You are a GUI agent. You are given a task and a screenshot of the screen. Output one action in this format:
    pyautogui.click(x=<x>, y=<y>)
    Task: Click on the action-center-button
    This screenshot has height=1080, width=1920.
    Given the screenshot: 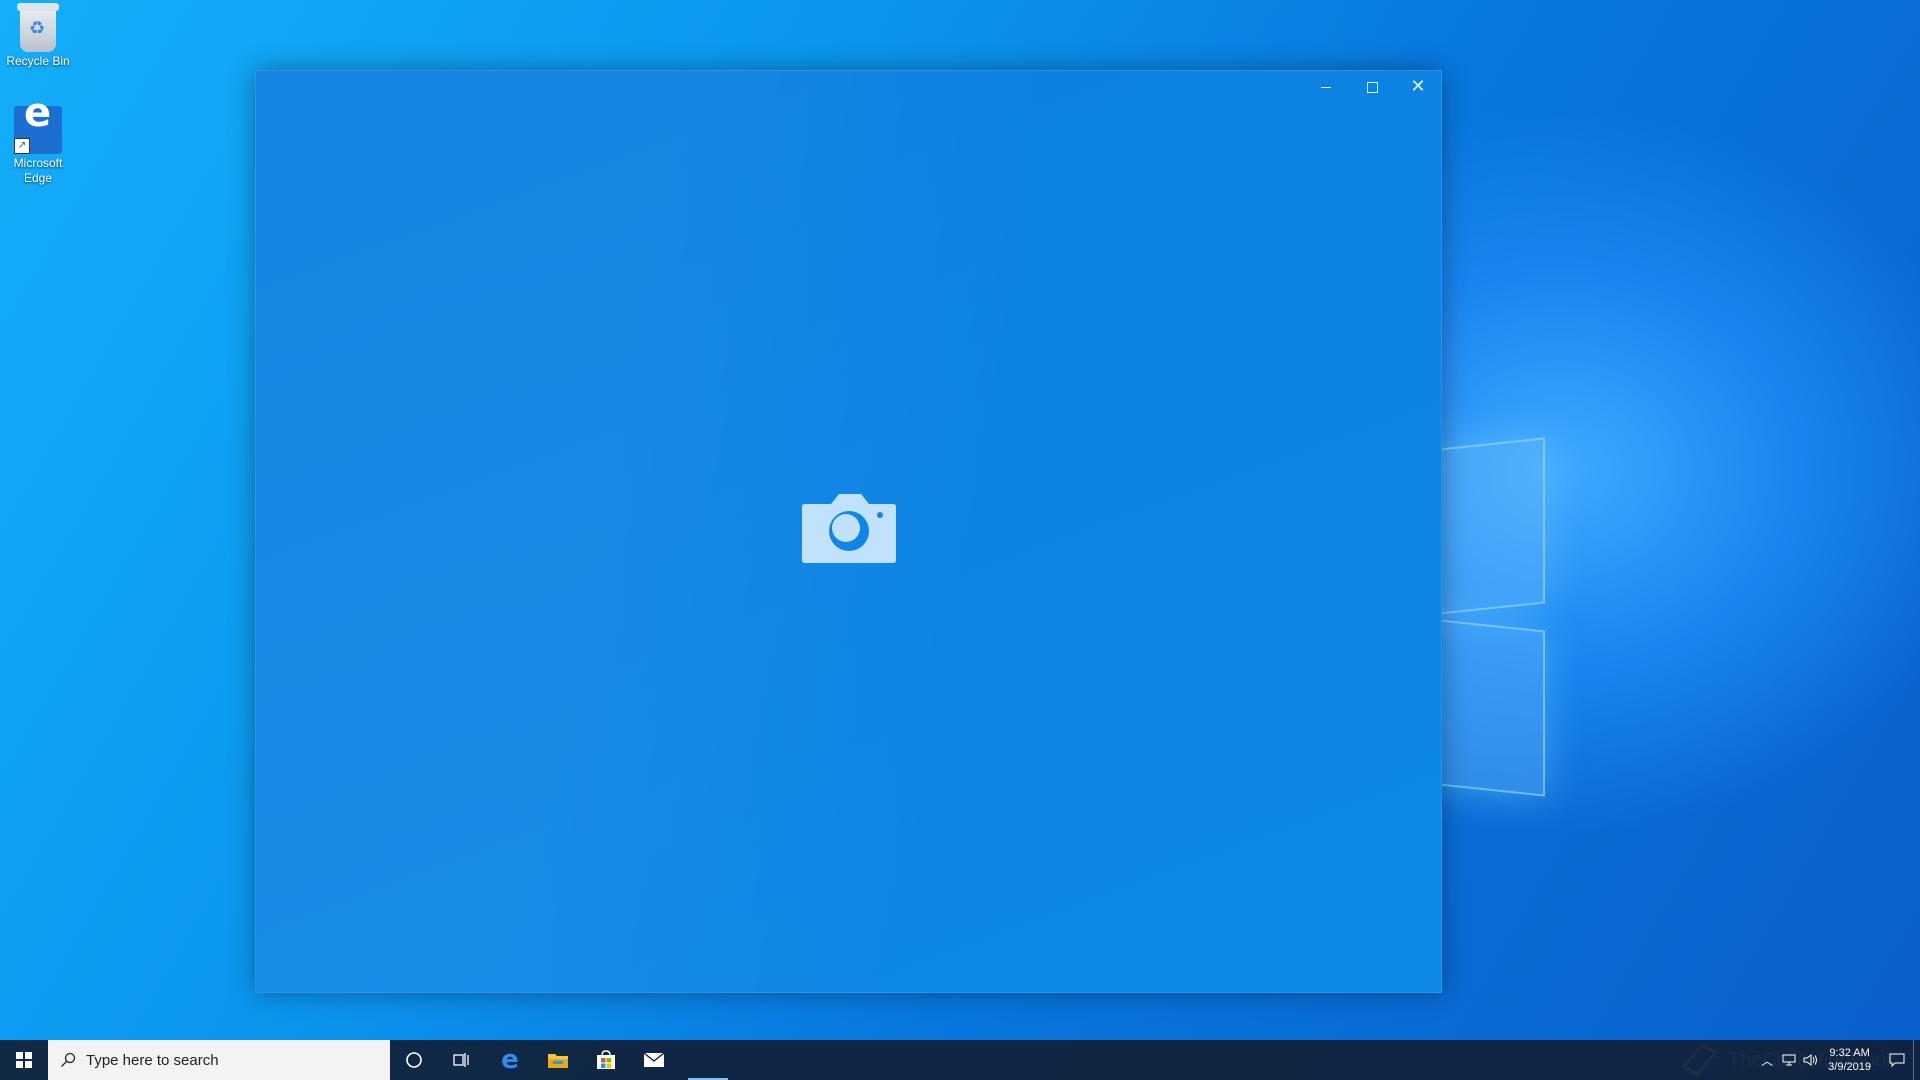 What is the action you would take?
    pyautogui.click(x=1897, y=1060)
    